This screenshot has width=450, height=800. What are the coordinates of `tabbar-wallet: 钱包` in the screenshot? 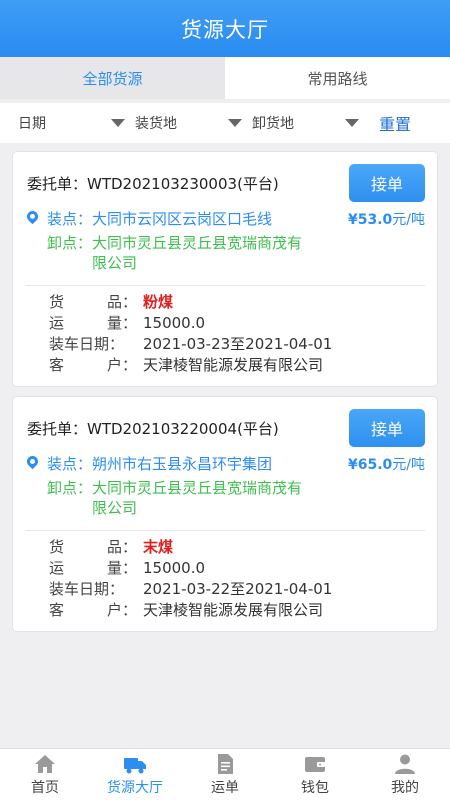 It's located at (315, 774).